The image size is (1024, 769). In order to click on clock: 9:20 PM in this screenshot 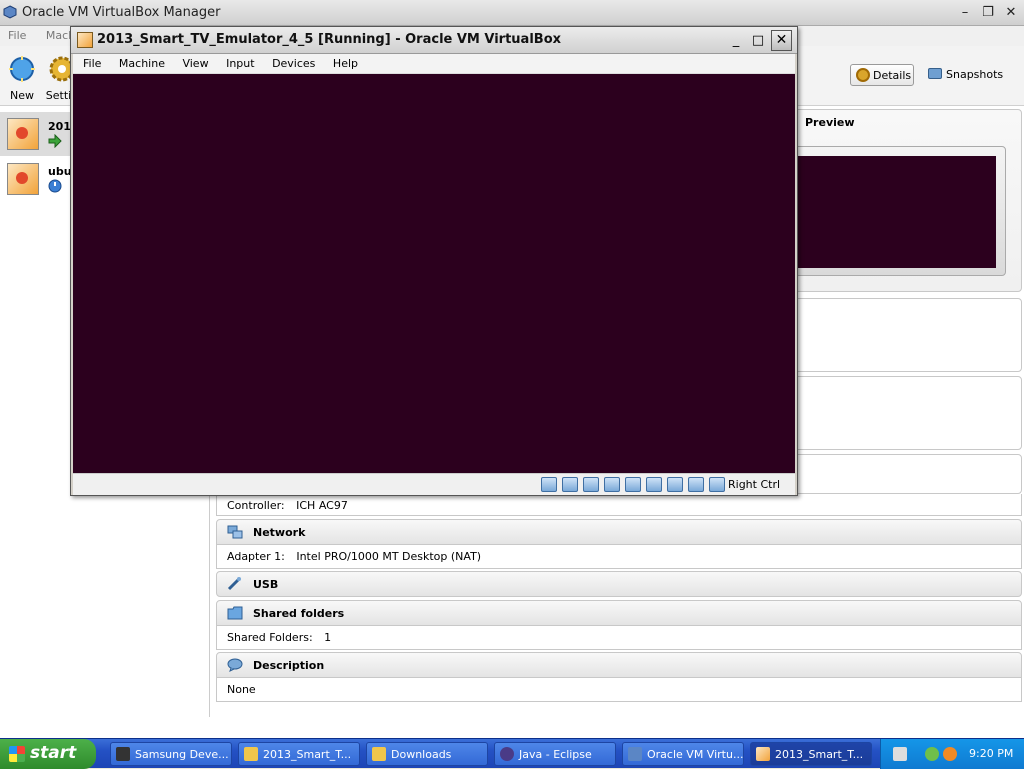, I will do `click(991, 753)`.